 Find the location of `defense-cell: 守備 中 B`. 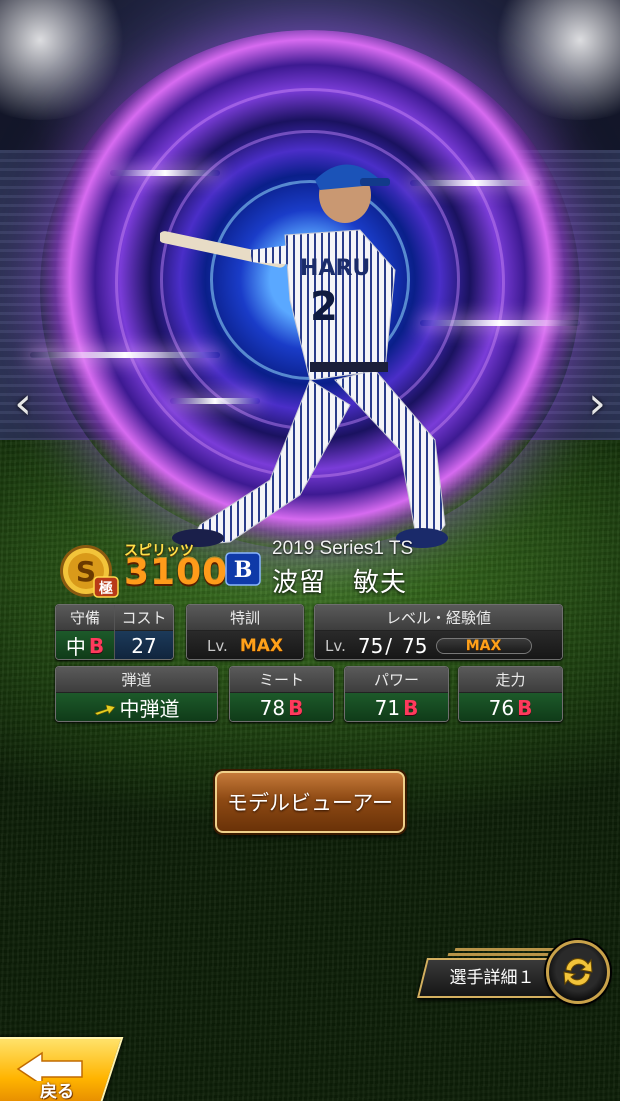

defense-cell: 守備 中 B is located at coordinates (85, 632).